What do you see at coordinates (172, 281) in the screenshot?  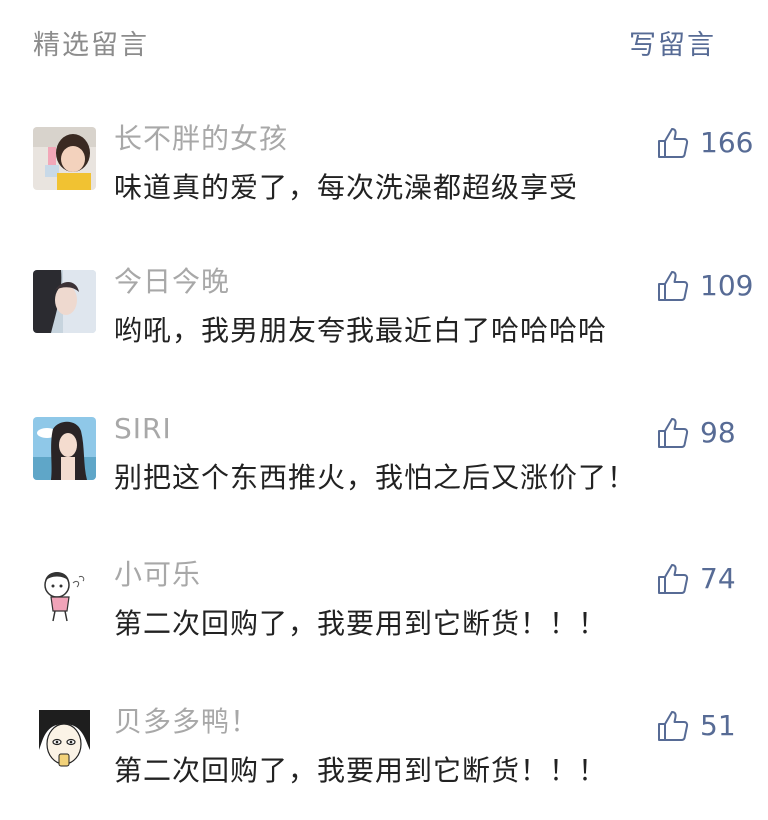 I see `comment-nickname: 今日今晚` at bounding box center [172, 281].